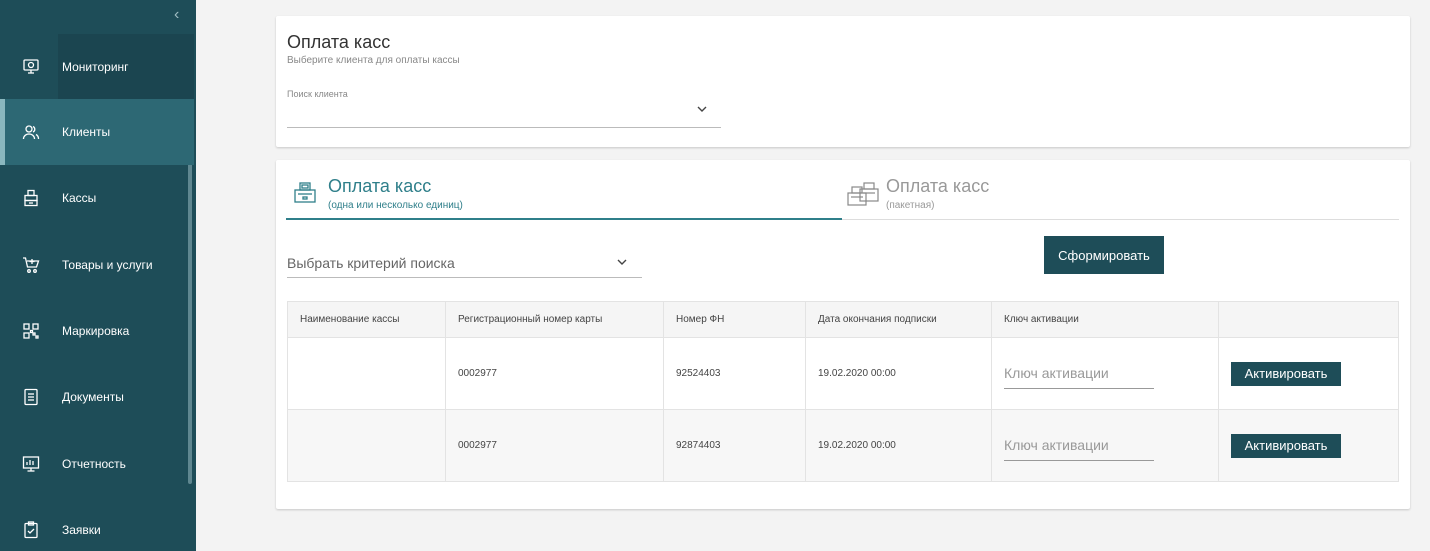 The height and width of the screenshot is (551, 1430). What do you see at coordinates (31, 464) in the screenshot?
I see `report-icon` at bounding box center [31, 464].